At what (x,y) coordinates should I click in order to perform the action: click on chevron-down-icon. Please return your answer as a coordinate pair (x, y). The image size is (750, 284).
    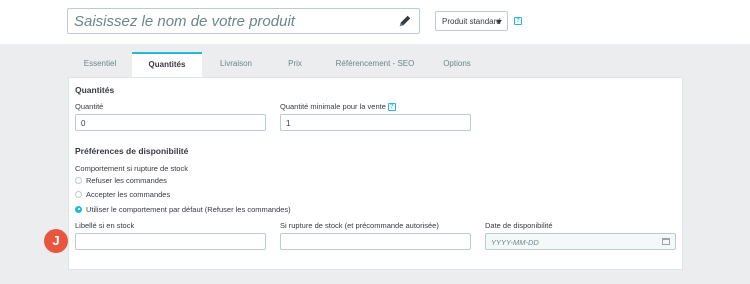
    Looking at the image, I should click on (499, 22).